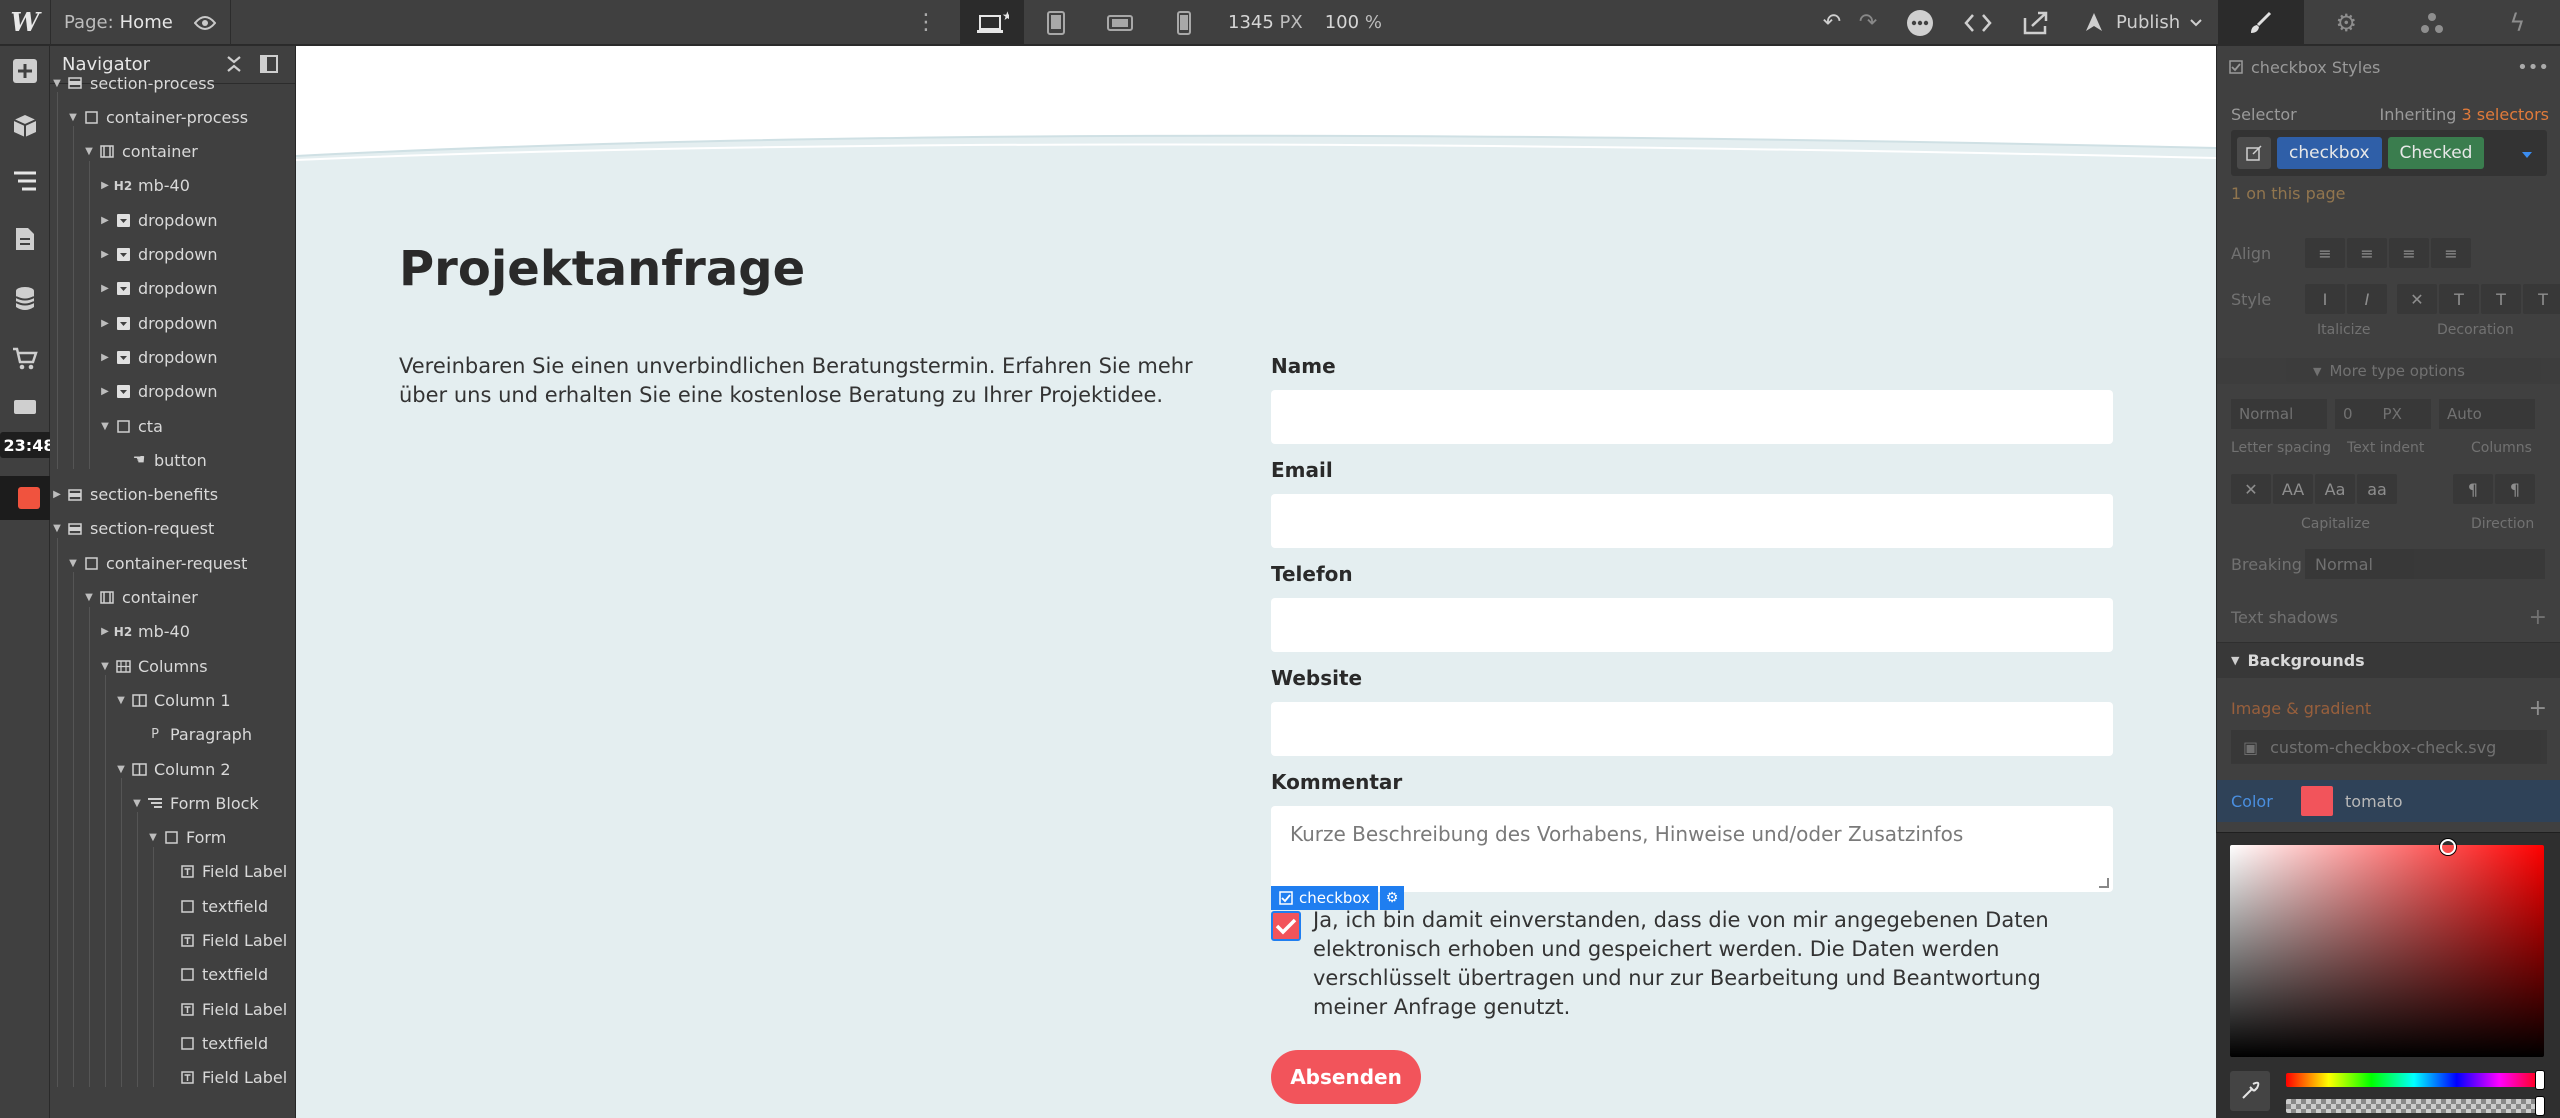 The height and width of the screenshot is (1118, 2560). I want to click on underline-icon: T, so click(2501, 299).